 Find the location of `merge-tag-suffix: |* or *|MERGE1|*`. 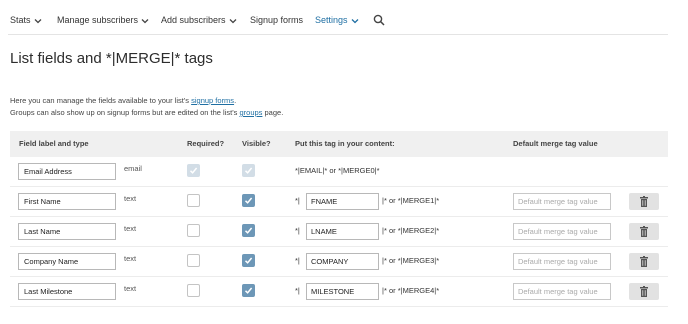

merge-tag-suffix: |* or *|MERGE1|* is located at coordinates (411, 200).